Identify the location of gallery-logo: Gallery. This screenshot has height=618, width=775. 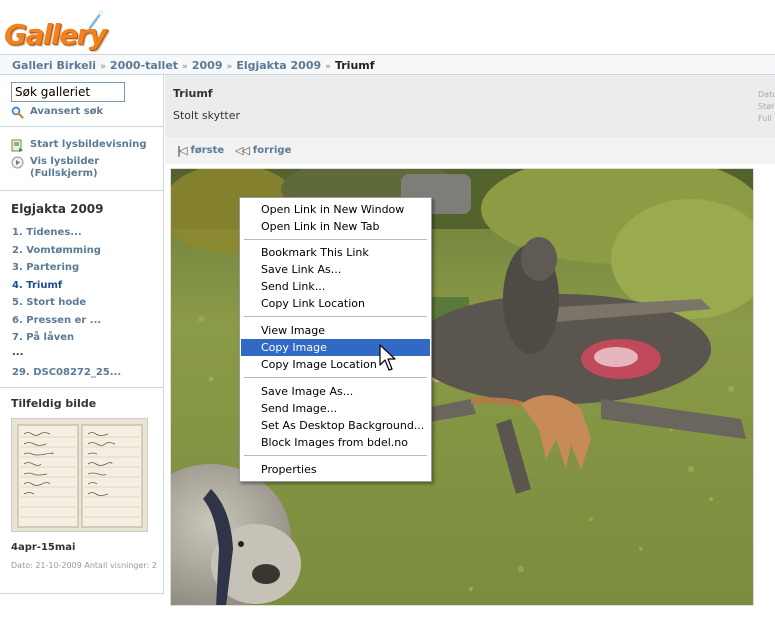
(55, 30).